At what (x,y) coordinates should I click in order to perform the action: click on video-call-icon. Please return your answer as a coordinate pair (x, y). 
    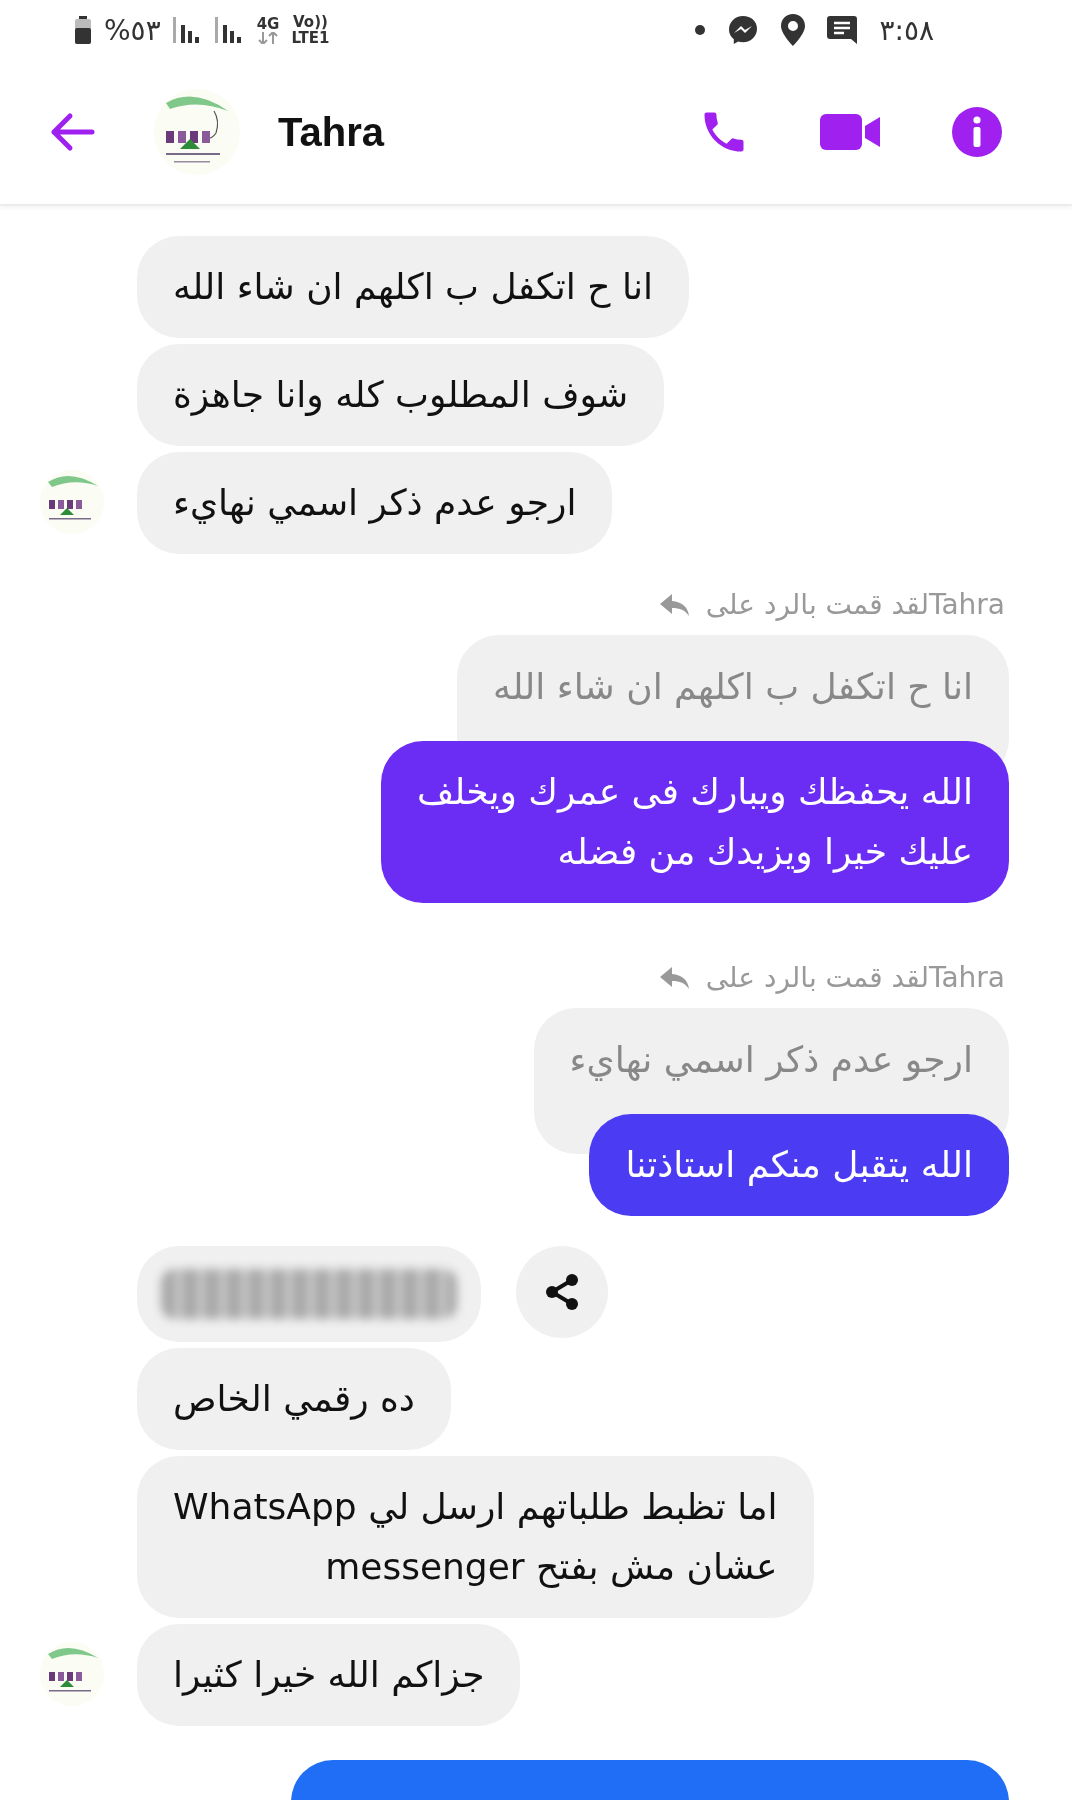
    Looking at the image, I should click on (851, 132).